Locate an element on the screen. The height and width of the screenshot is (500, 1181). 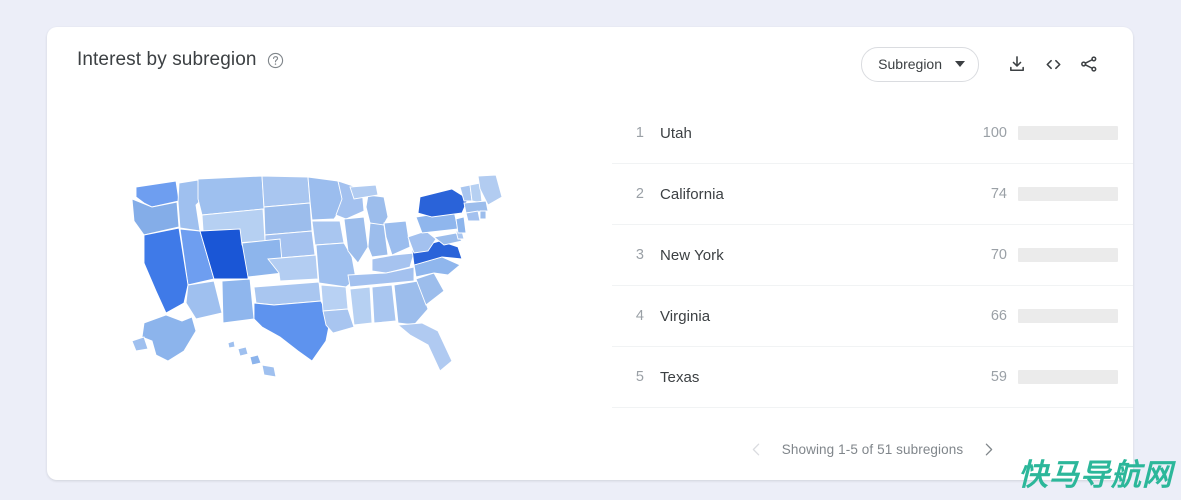
region-level-select: Subregion is located at coordinates (920, 64).